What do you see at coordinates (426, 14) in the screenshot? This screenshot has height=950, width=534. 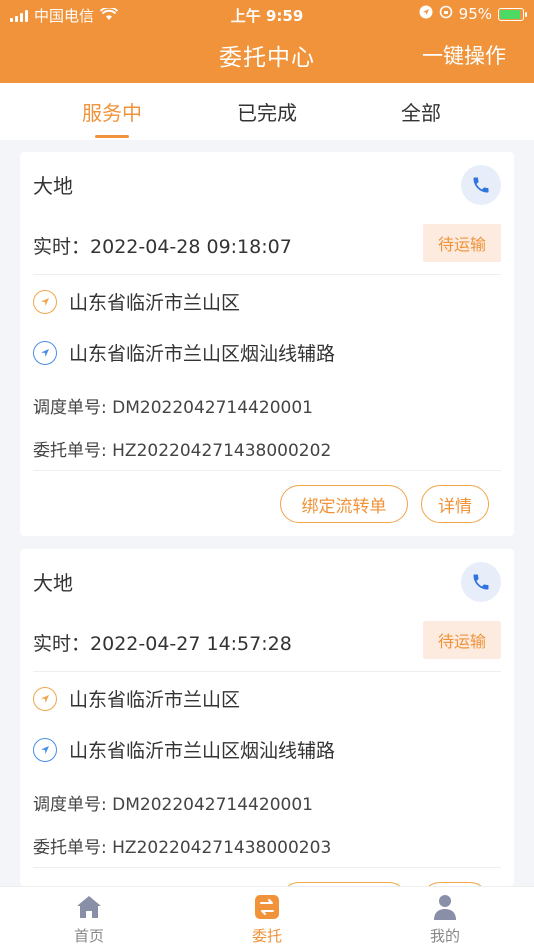 I see `location-arrow-icon` at bounding box center [426, 14].